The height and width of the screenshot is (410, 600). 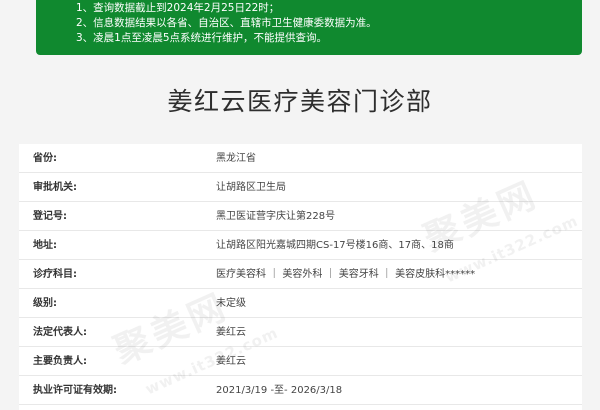 What do you see at coordinates (226, 23) in the screenshot?
I see `notice-line-2: 2、信息数据结果以各省、自治区、直辖市卫生健康委数据为准。` at bounding box center [226, 23].